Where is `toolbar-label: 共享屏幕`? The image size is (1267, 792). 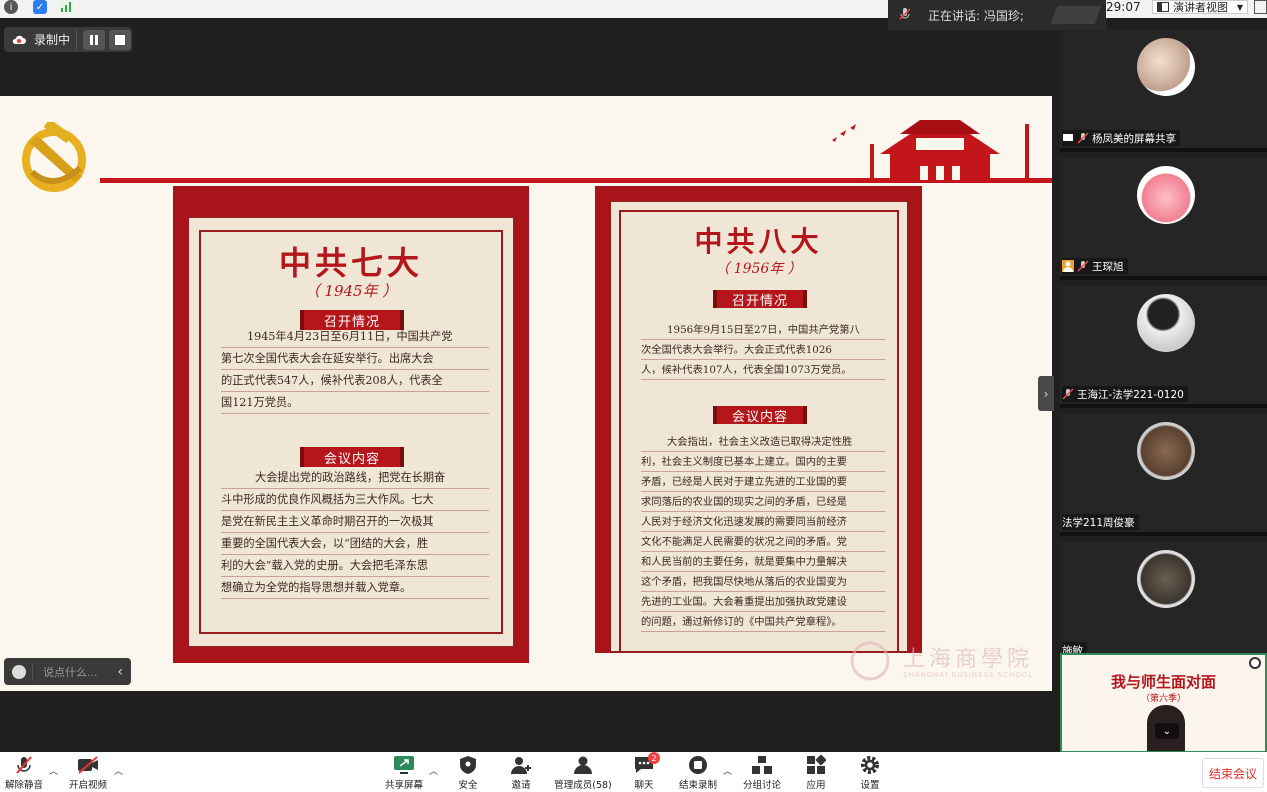 toolbar-label: 共享屏幕 is located at coordinates (403, 785).